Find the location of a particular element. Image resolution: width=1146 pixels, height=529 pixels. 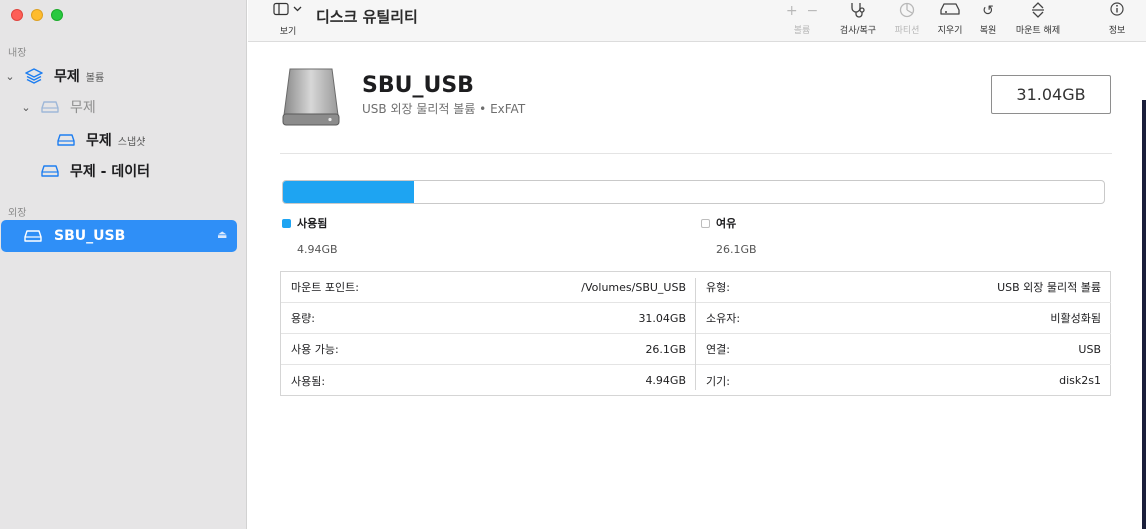

sidebar-item-sbu-usb: SBU_USB ⏏ is located at coordinates (119, 236).